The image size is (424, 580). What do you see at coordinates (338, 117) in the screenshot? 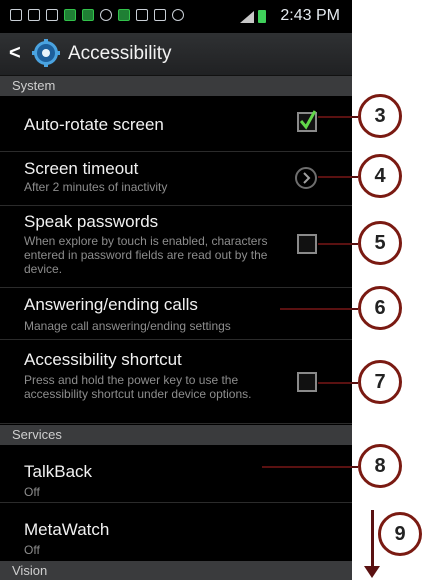
I see `callout-3-line` at bounding box center [338, 117].